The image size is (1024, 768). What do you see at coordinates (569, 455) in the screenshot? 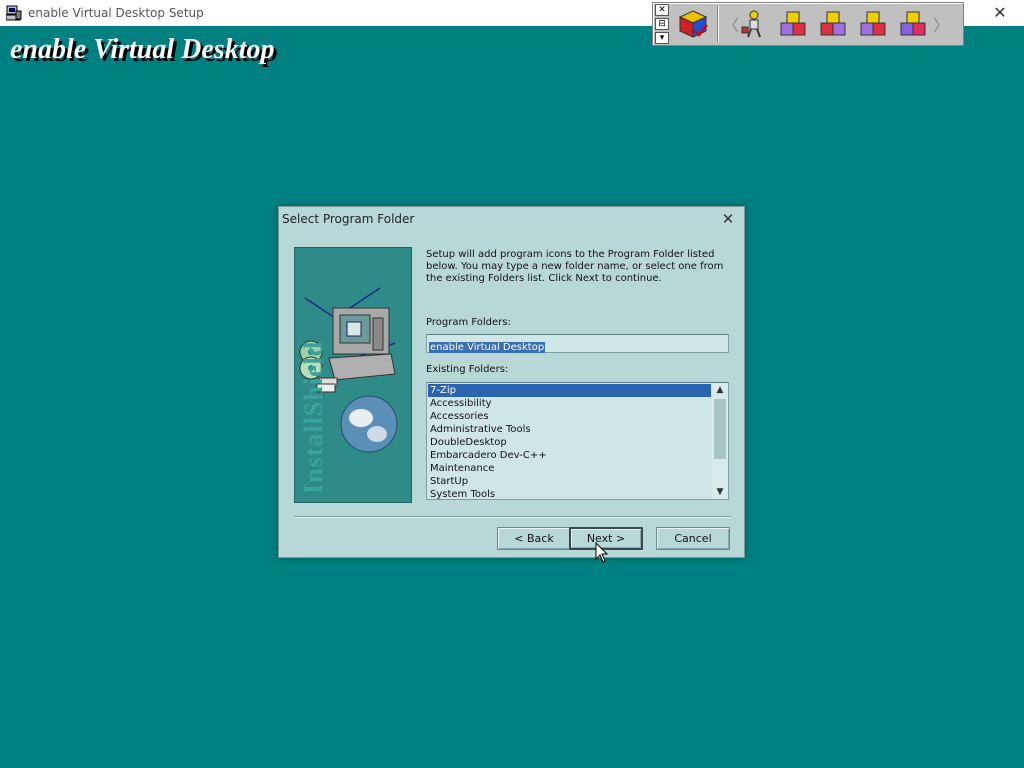
I see `list-item: Embarcadero Dev-C++` at bounding box center [569, 455].